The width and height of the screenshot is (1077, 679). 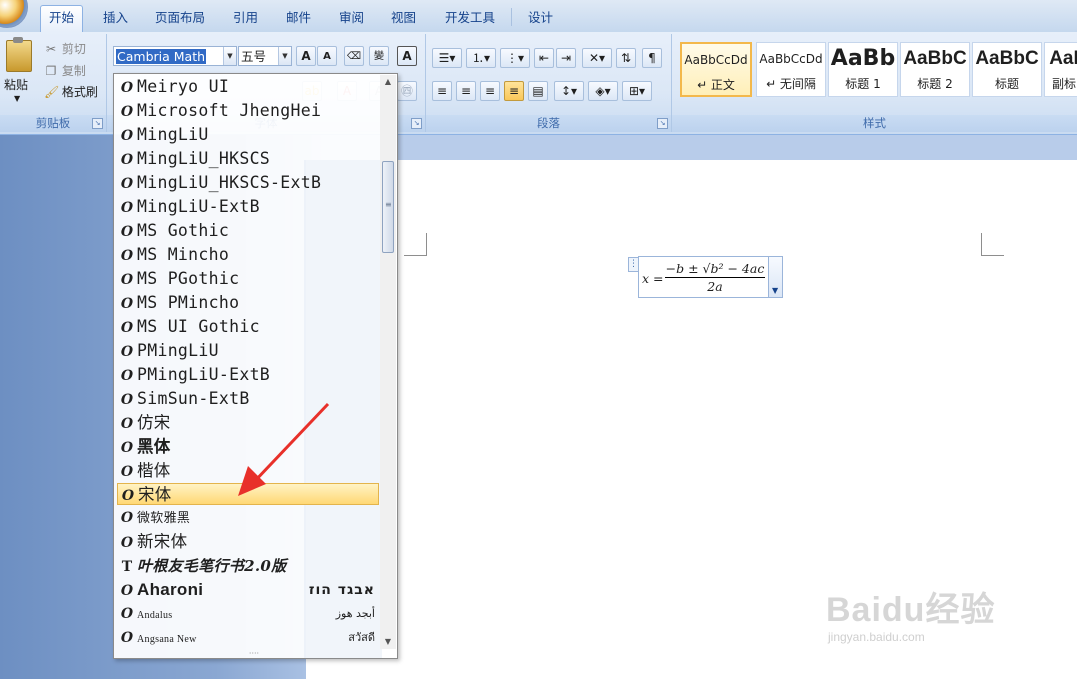 What do you see at coordinates (248, 590) in the screenshot?
I see `font-list-item: O Aharoni אבגד הוז` at bounding box center [248, 590].